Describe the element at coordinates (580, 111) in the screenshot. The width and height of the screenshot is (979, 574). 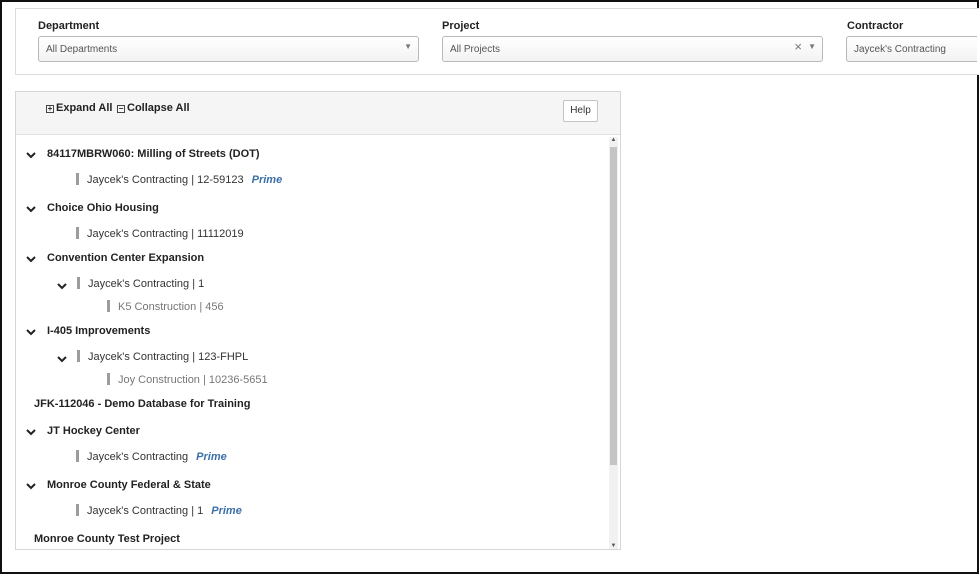
I see `help-button: Help` at that location.